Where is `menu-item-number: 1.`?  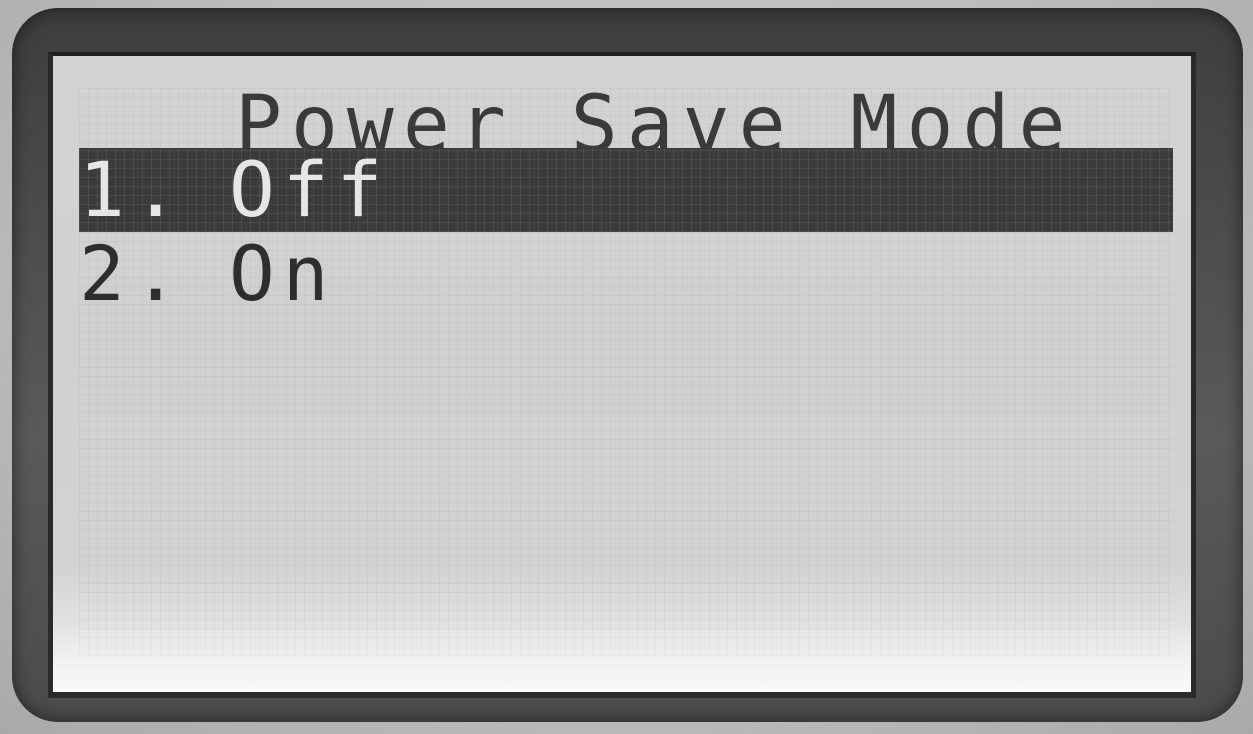 menu-item-number: 1. is located at coordinates (133, 189).